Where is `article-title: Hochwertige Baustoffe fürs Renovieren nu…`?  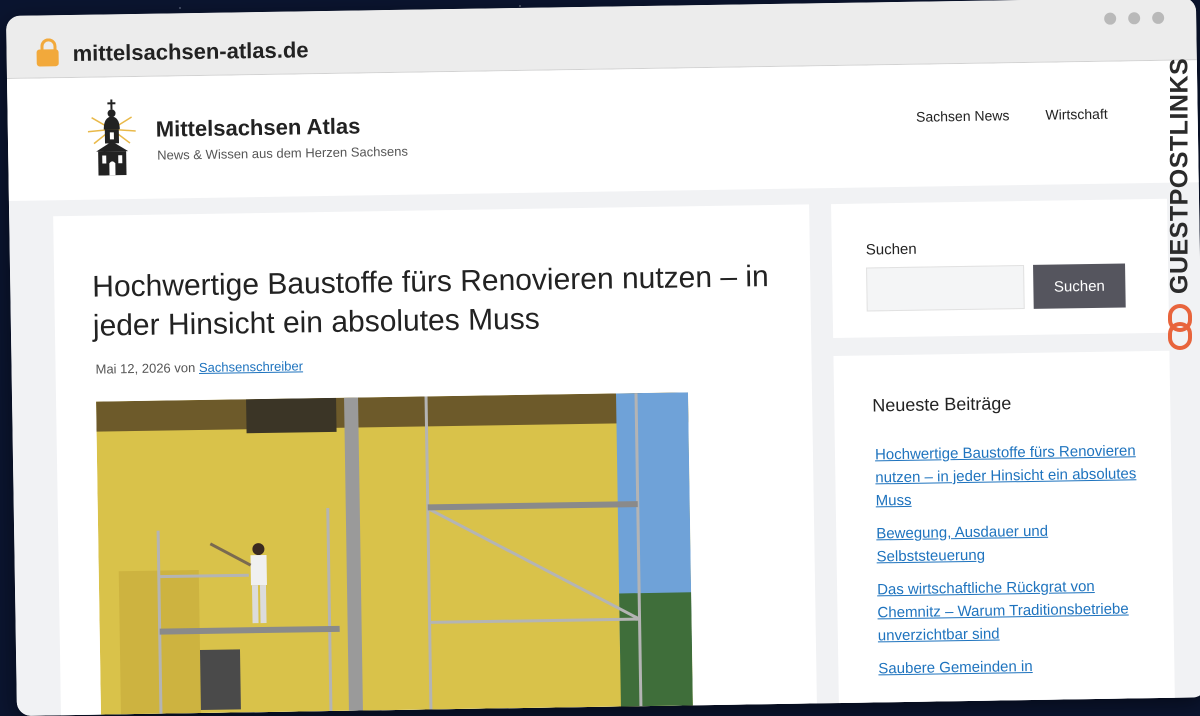 article-title: Hochwertige Baustoffe fürs Renovieren nu… is located at coordinates (437, 301).